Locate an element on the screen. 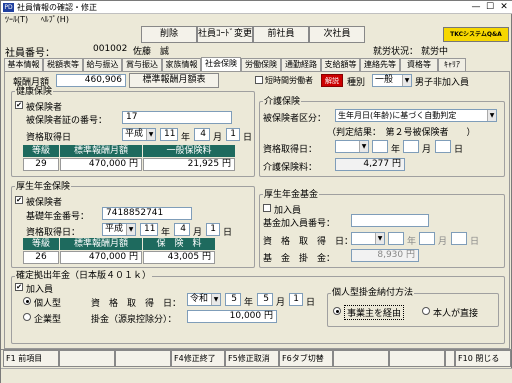  tab-5: 家族情報 is located at coordinates (181, 64).